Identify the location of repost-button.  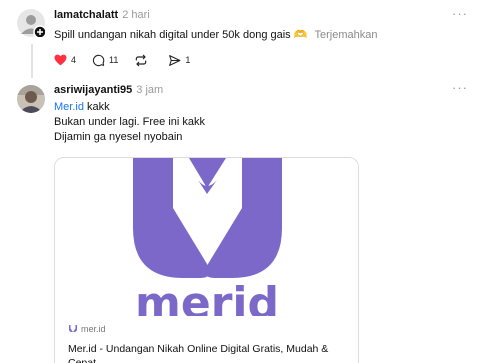
(143, 60).